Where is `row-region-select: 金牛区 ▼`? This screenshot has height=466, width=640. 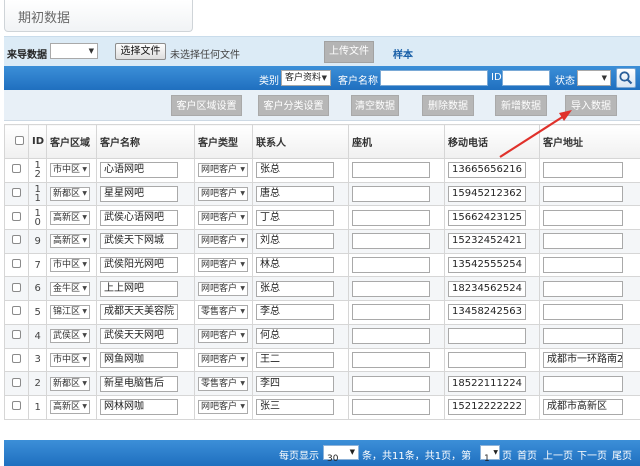
row-region-select: 金牛区 ▼ is located at coordinates (70, 288).